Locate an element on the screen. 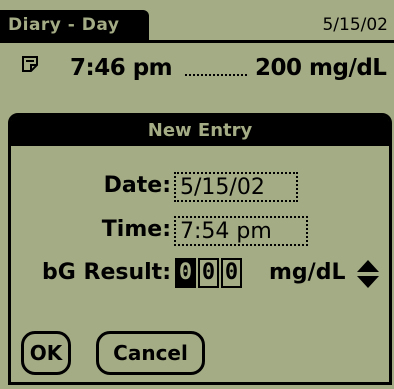  dialog-title: New Entry is located at coordinates (200, 131).